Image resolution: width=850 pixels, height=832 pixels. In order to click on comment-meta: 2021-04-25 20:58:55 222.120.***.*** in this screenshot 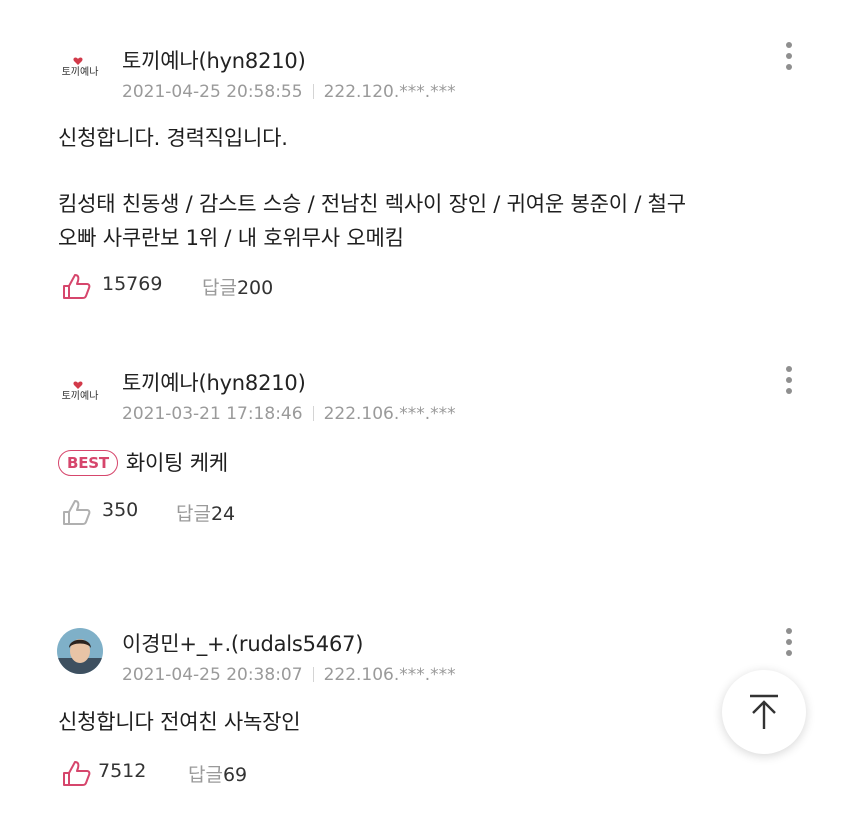, I will do `click(289, 92)`.